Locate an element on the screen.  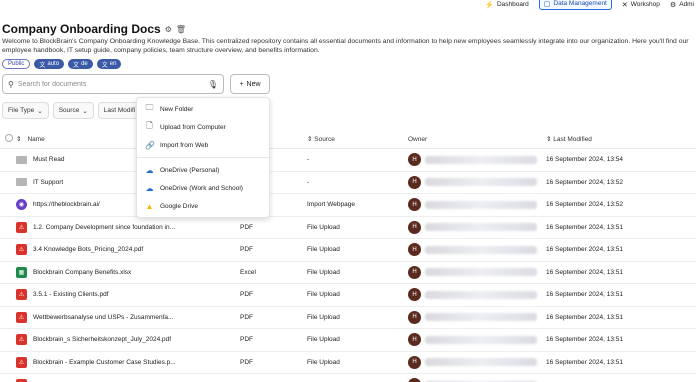
table-row: ⚠ is located at coordinates (348, 378).